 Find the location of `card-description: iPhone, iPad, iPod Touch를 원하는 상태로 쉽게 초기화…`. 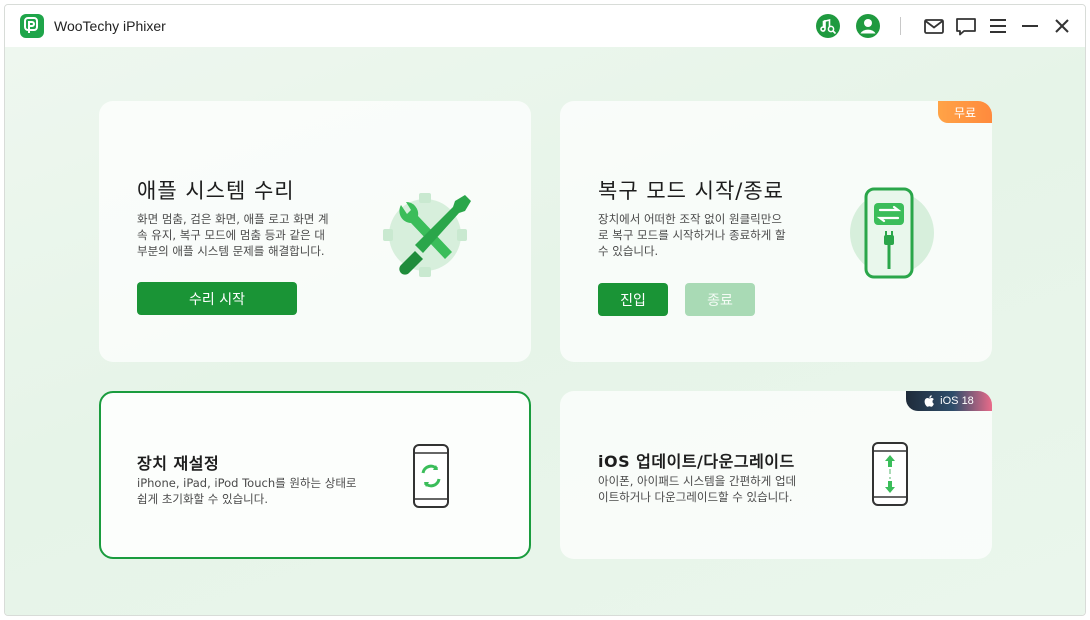

card-description: iPhone, iPad, iPod Touch를 원하는 상태로 쉽게 초기화… is located at coordinates (247, 491).